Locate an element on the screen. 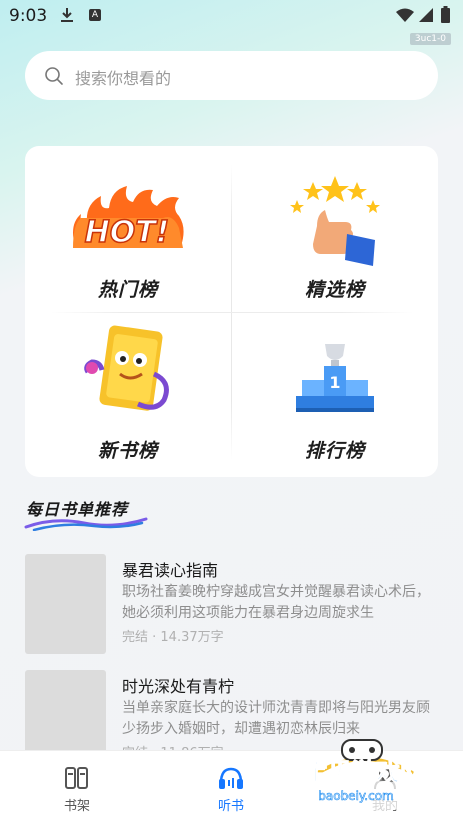  status-bar: 9:03 A 3uc1-0 is located at coordinates (231, 22).